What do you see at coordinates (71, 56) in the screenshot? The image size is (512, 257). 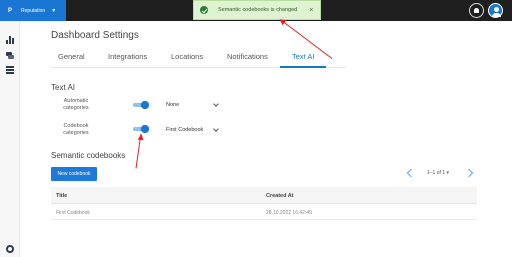 I see `tab-general: General` at bounding box center [71, 56].